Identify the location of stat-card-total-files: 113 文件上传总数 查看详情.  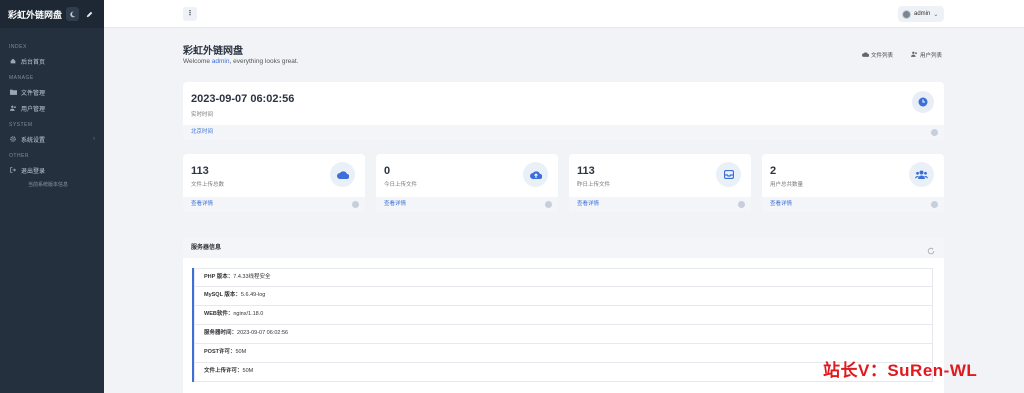
(274, 183).